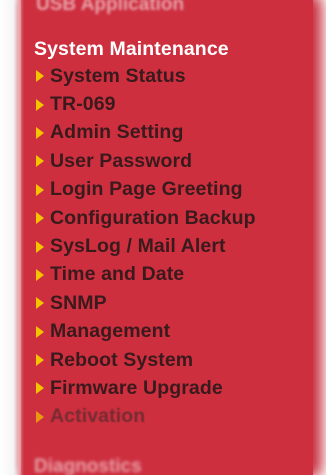 The width and height of the screenshot is (326, 475). What do you see at coordinates (110, 8) in the screenshot?
I see `sidebar-section-usb-application: USB Application` at bounding box center [110, 8].